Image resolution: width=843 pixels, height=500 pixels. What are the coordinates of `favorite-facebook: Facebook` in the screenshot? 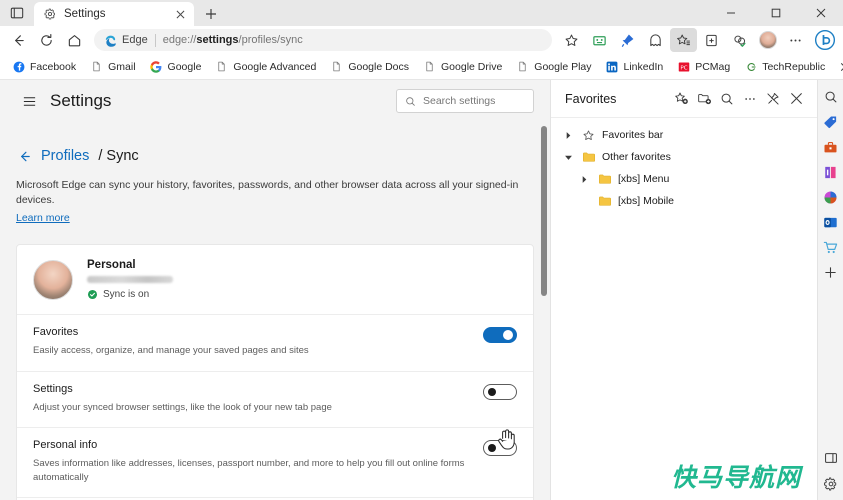 It's located at (44, 66).